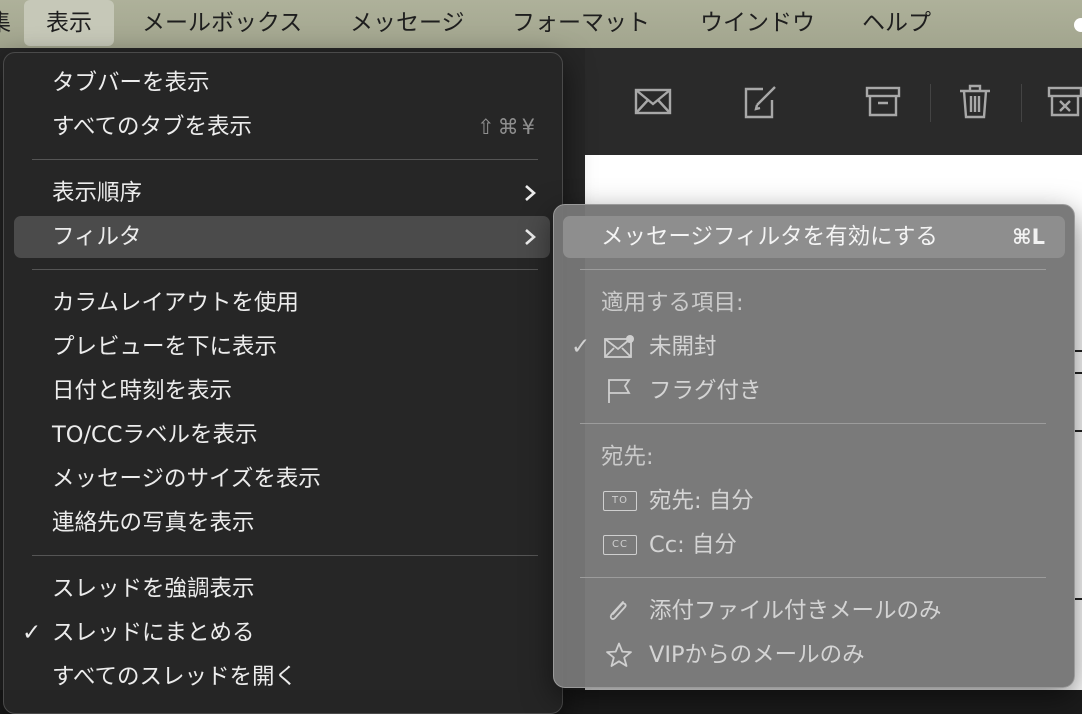  Describe the element at coordinates (282, 83) in the screenshot. I see `menu-item-show-tab-bar: タブバーを表示` at that location.